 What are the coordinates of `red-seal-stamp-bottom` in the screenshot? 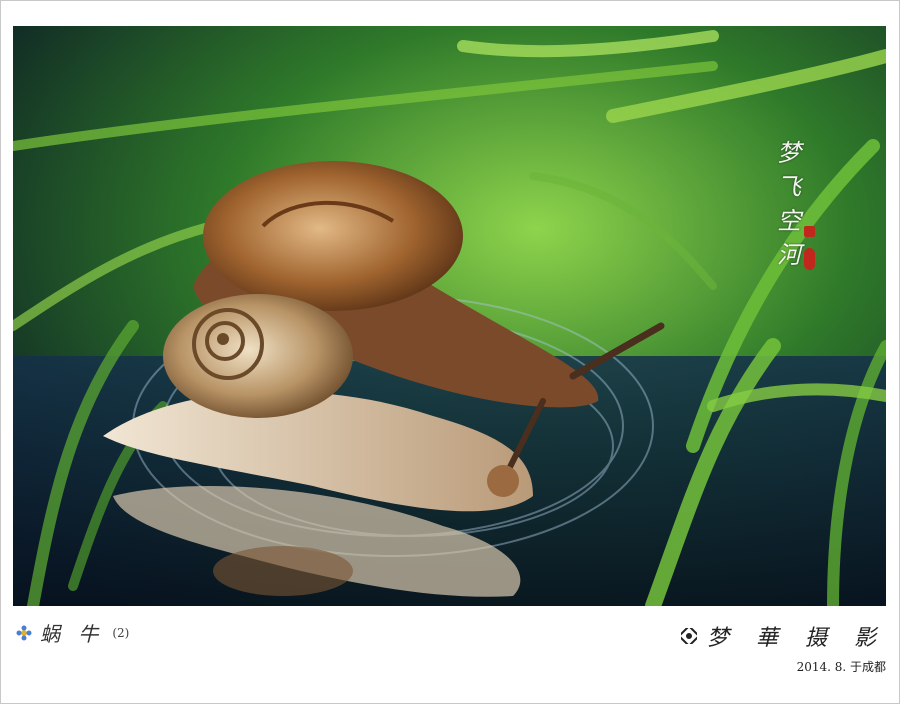 It's located at (809, 259).